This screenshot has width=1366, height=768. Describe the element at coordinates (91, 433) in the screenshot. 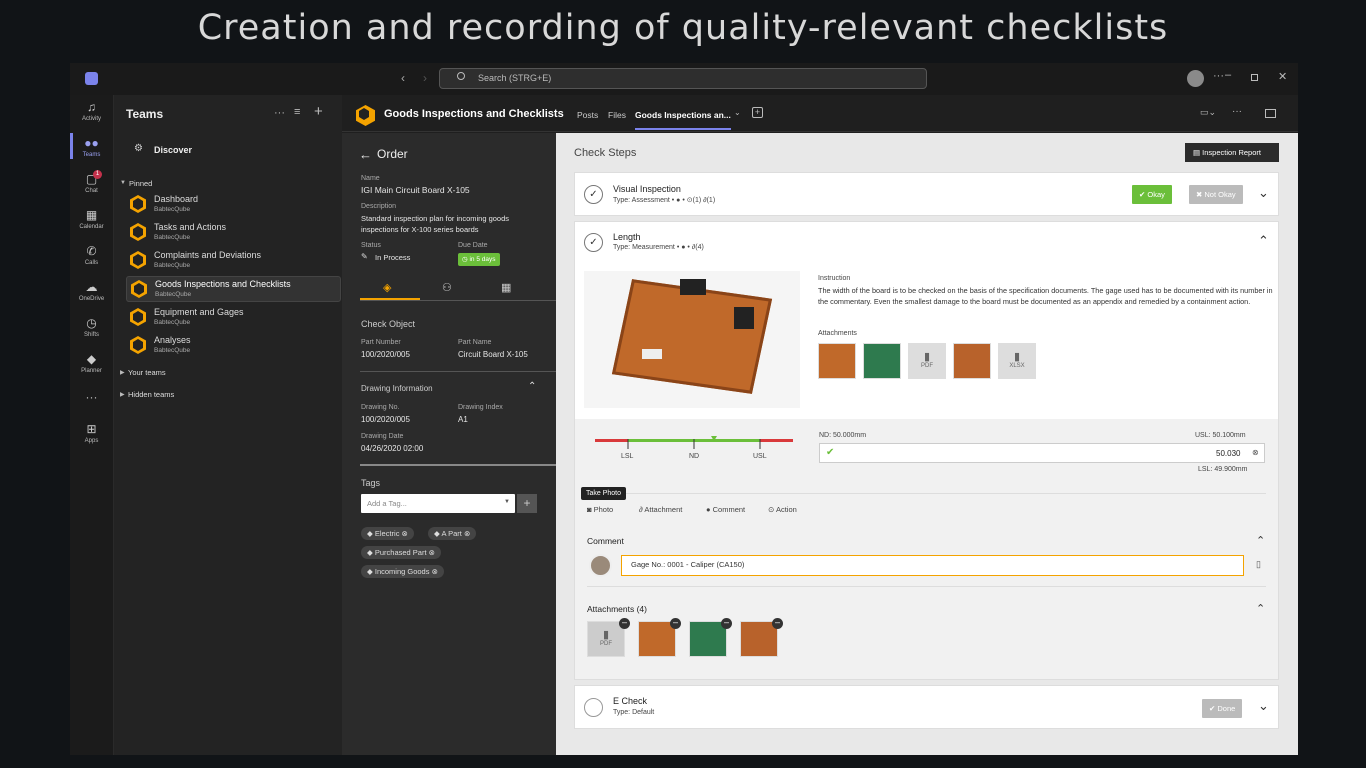

I see `rail-apps: ⊞ Apps` at that location.